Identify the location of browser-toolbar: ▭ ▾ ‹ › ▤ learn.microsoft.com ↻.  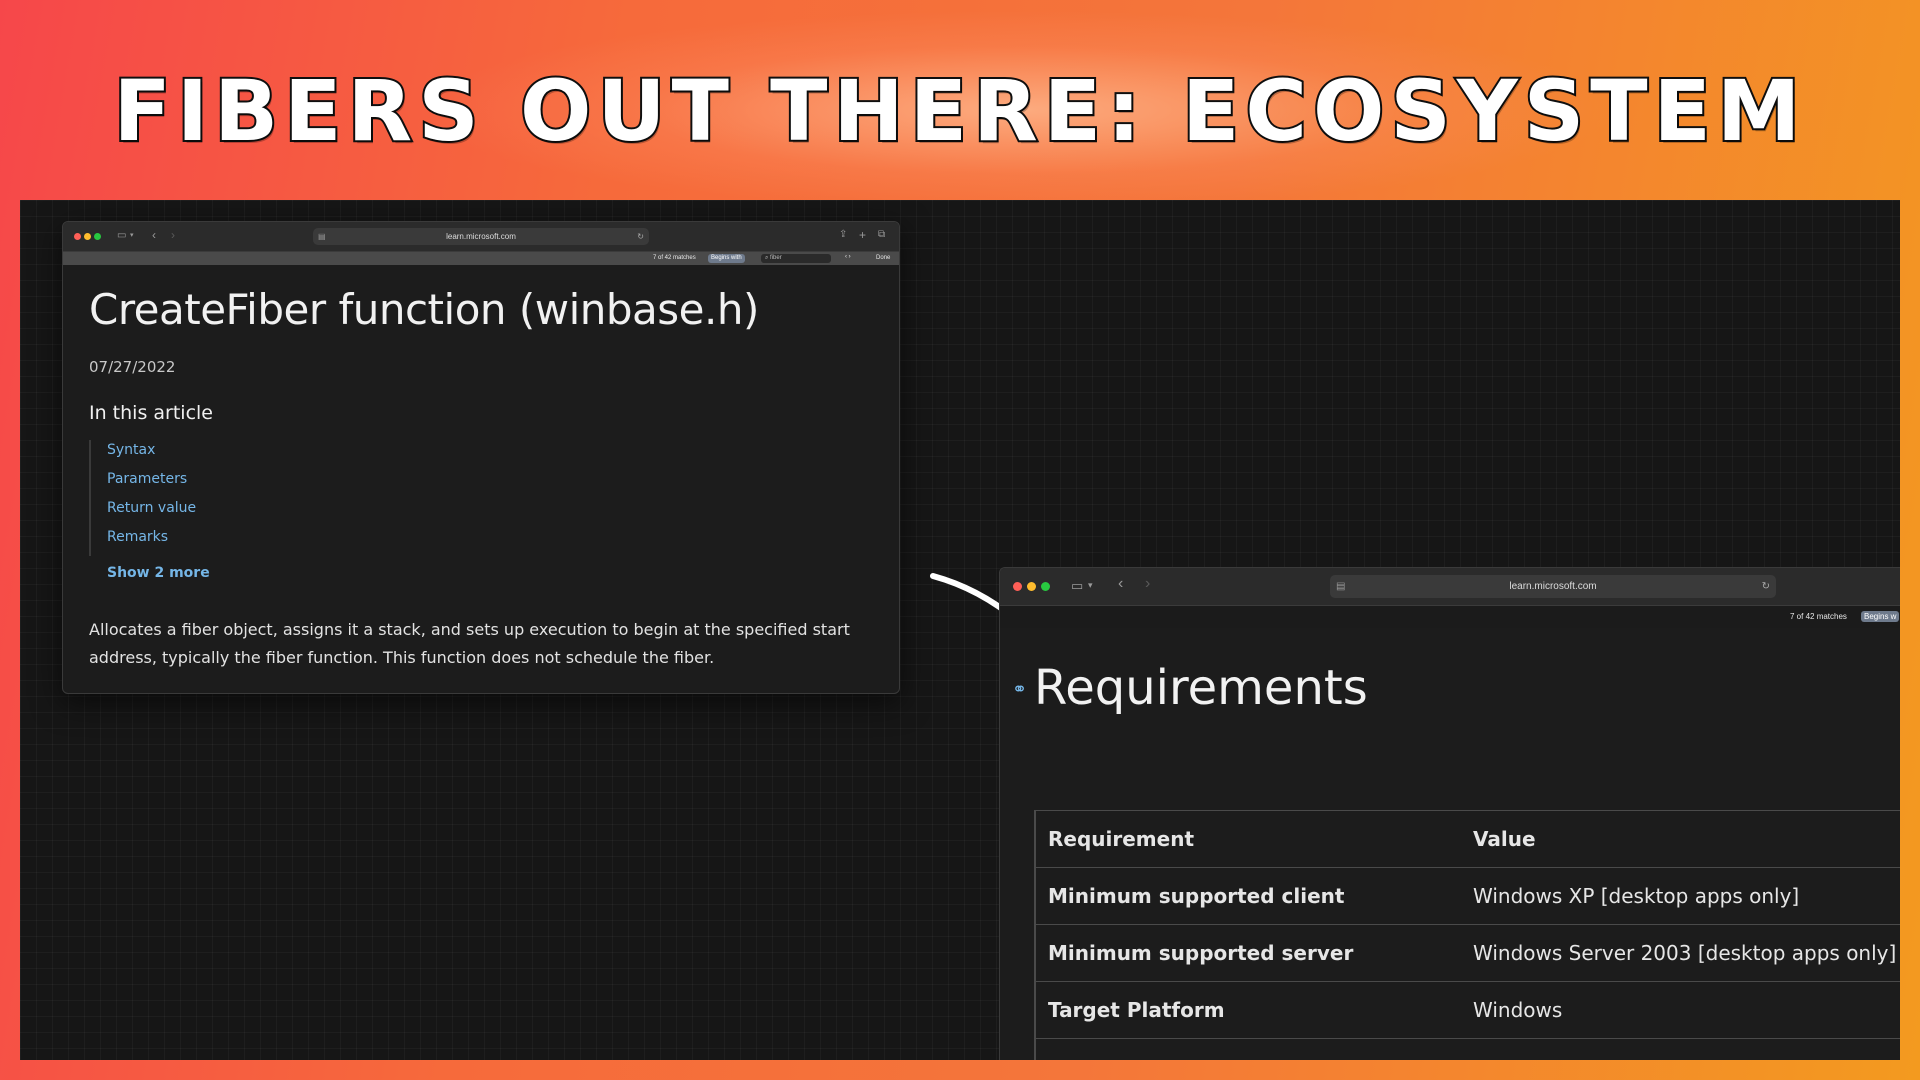
(1450, 587).